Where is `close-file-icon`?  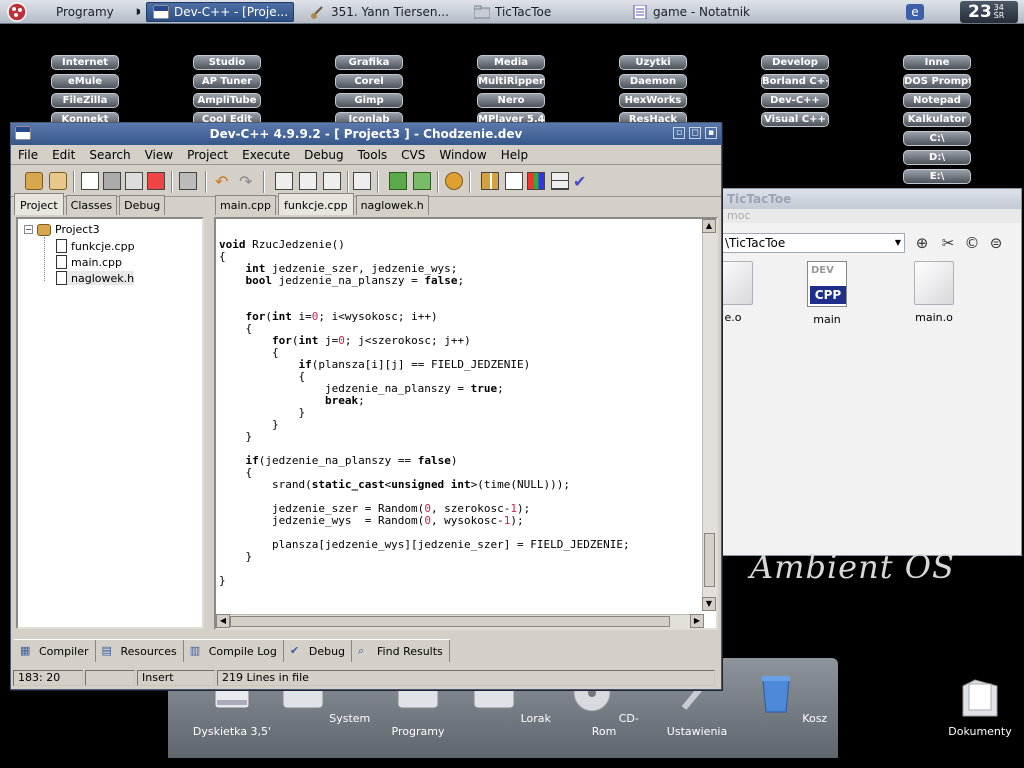
close-file-icon is located at coordinates (156, 181).